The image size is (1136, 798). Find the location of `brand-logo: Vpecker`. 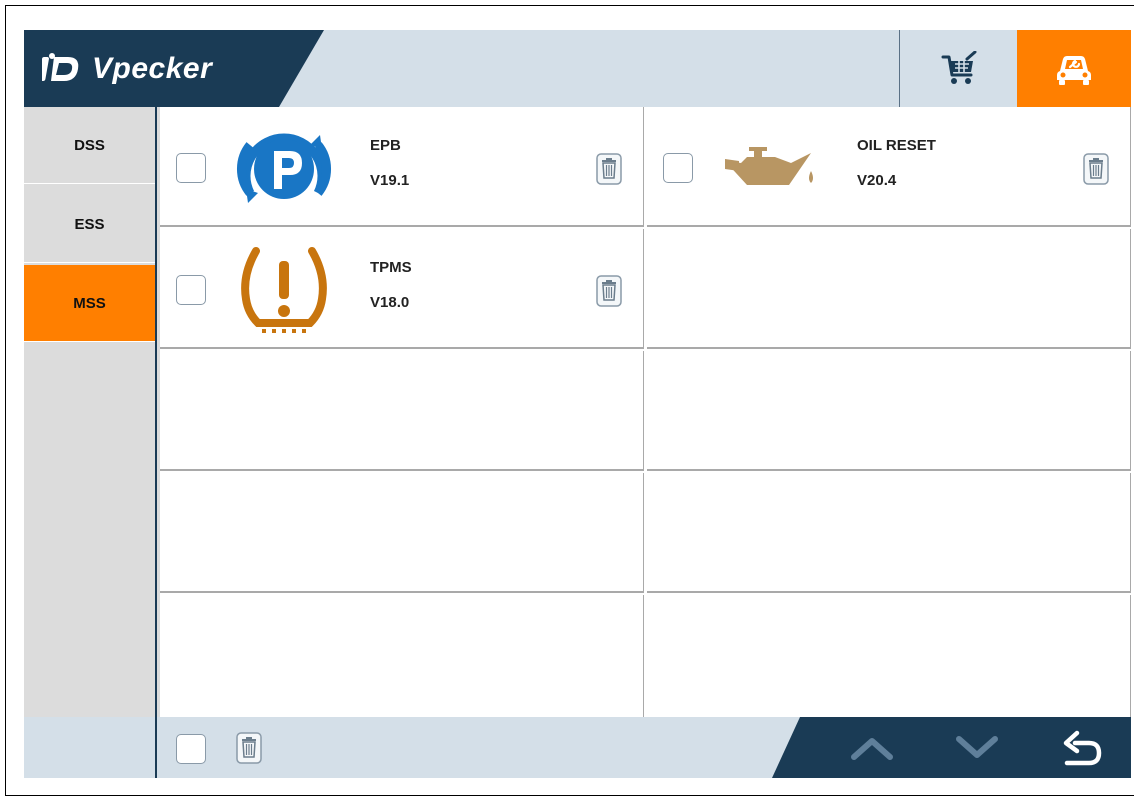

brand-logo: Vpecker is located at coordinates (127, 69).